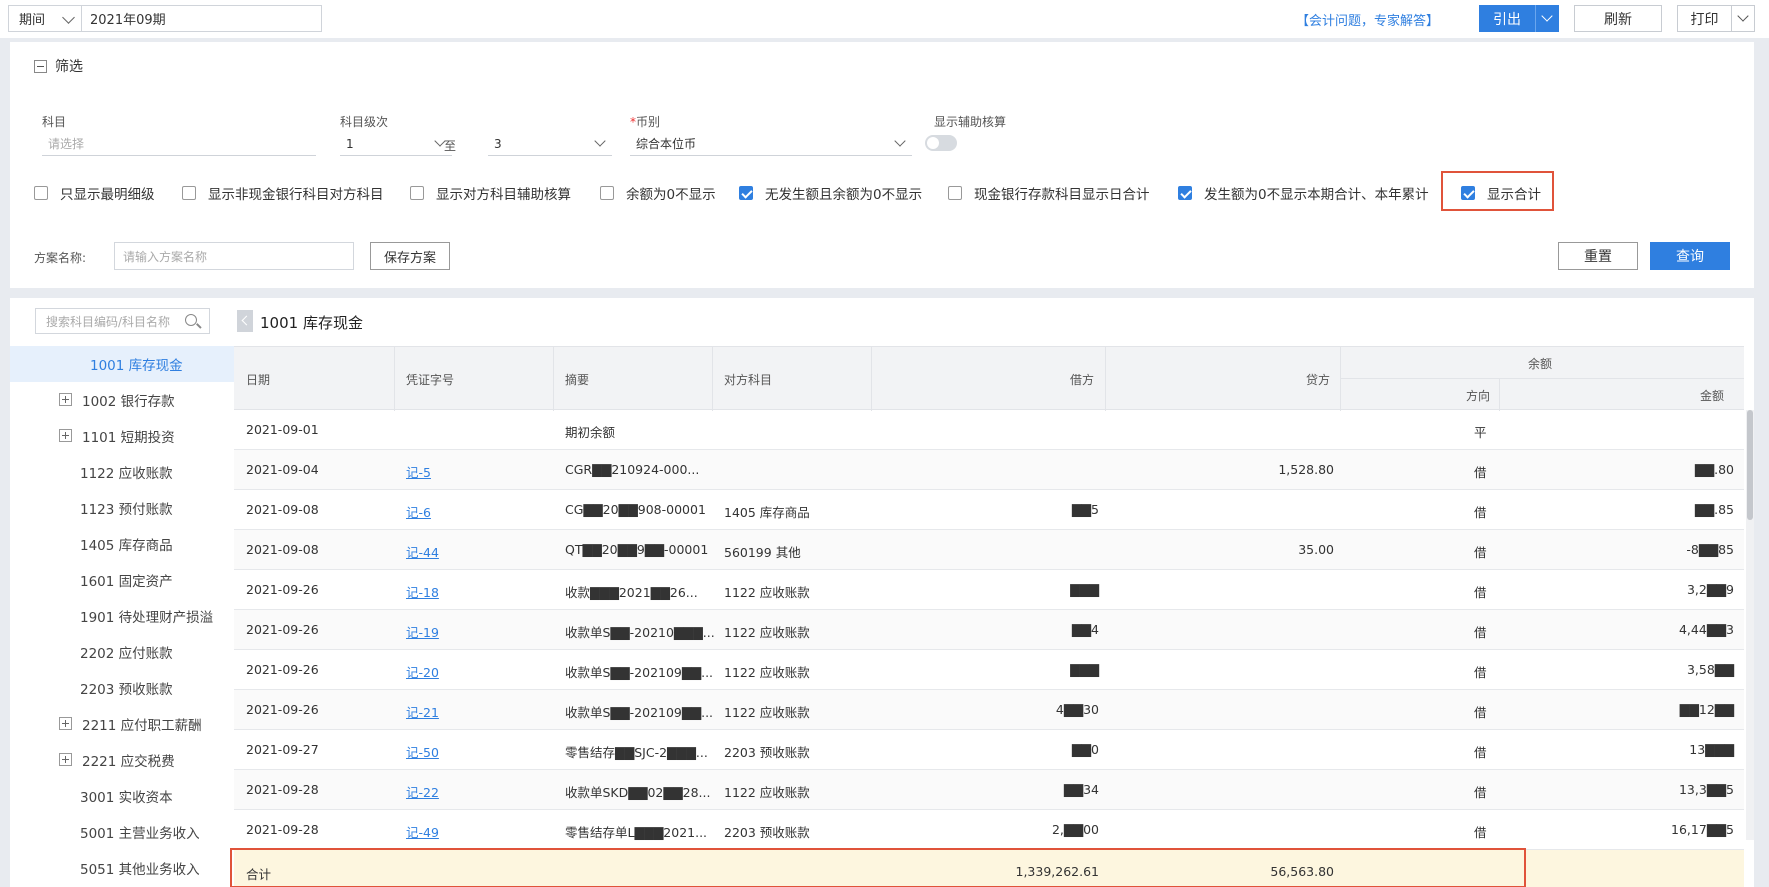  I want to click on currency-select: 综合本位币, so click(771, 144).